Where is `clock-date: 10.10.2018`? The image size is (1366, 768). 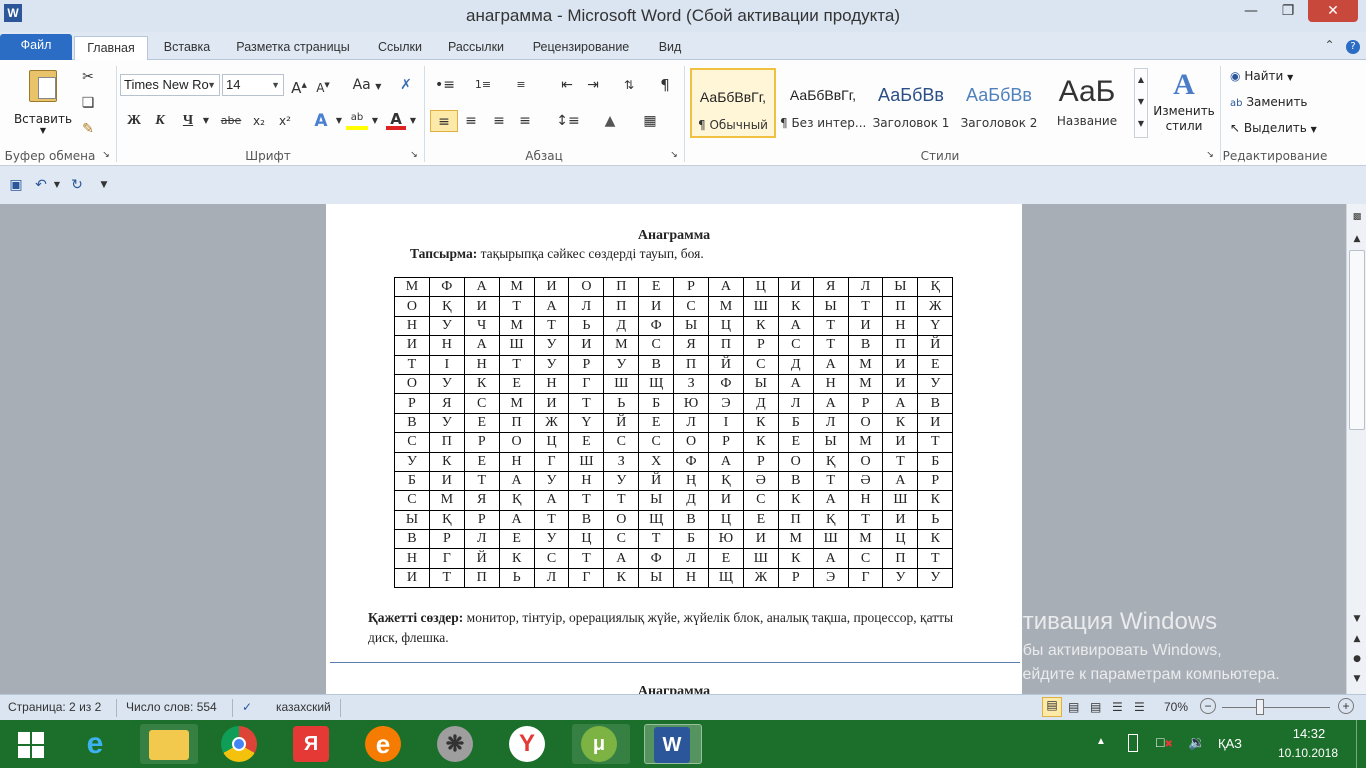 clock-date: 10.10.2018 is located at coordinates (1308, 753).